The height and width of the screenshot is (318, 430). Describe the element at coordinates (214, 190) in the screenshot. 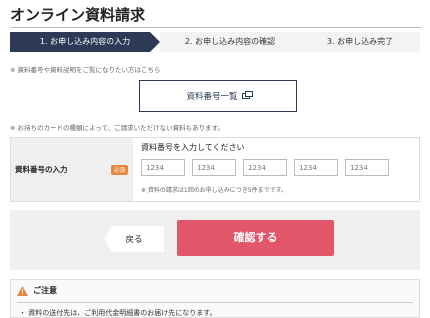

I see `form-footnote: ※ 資料の請求は1回のお申し込みにつき5件までです。` at that location.